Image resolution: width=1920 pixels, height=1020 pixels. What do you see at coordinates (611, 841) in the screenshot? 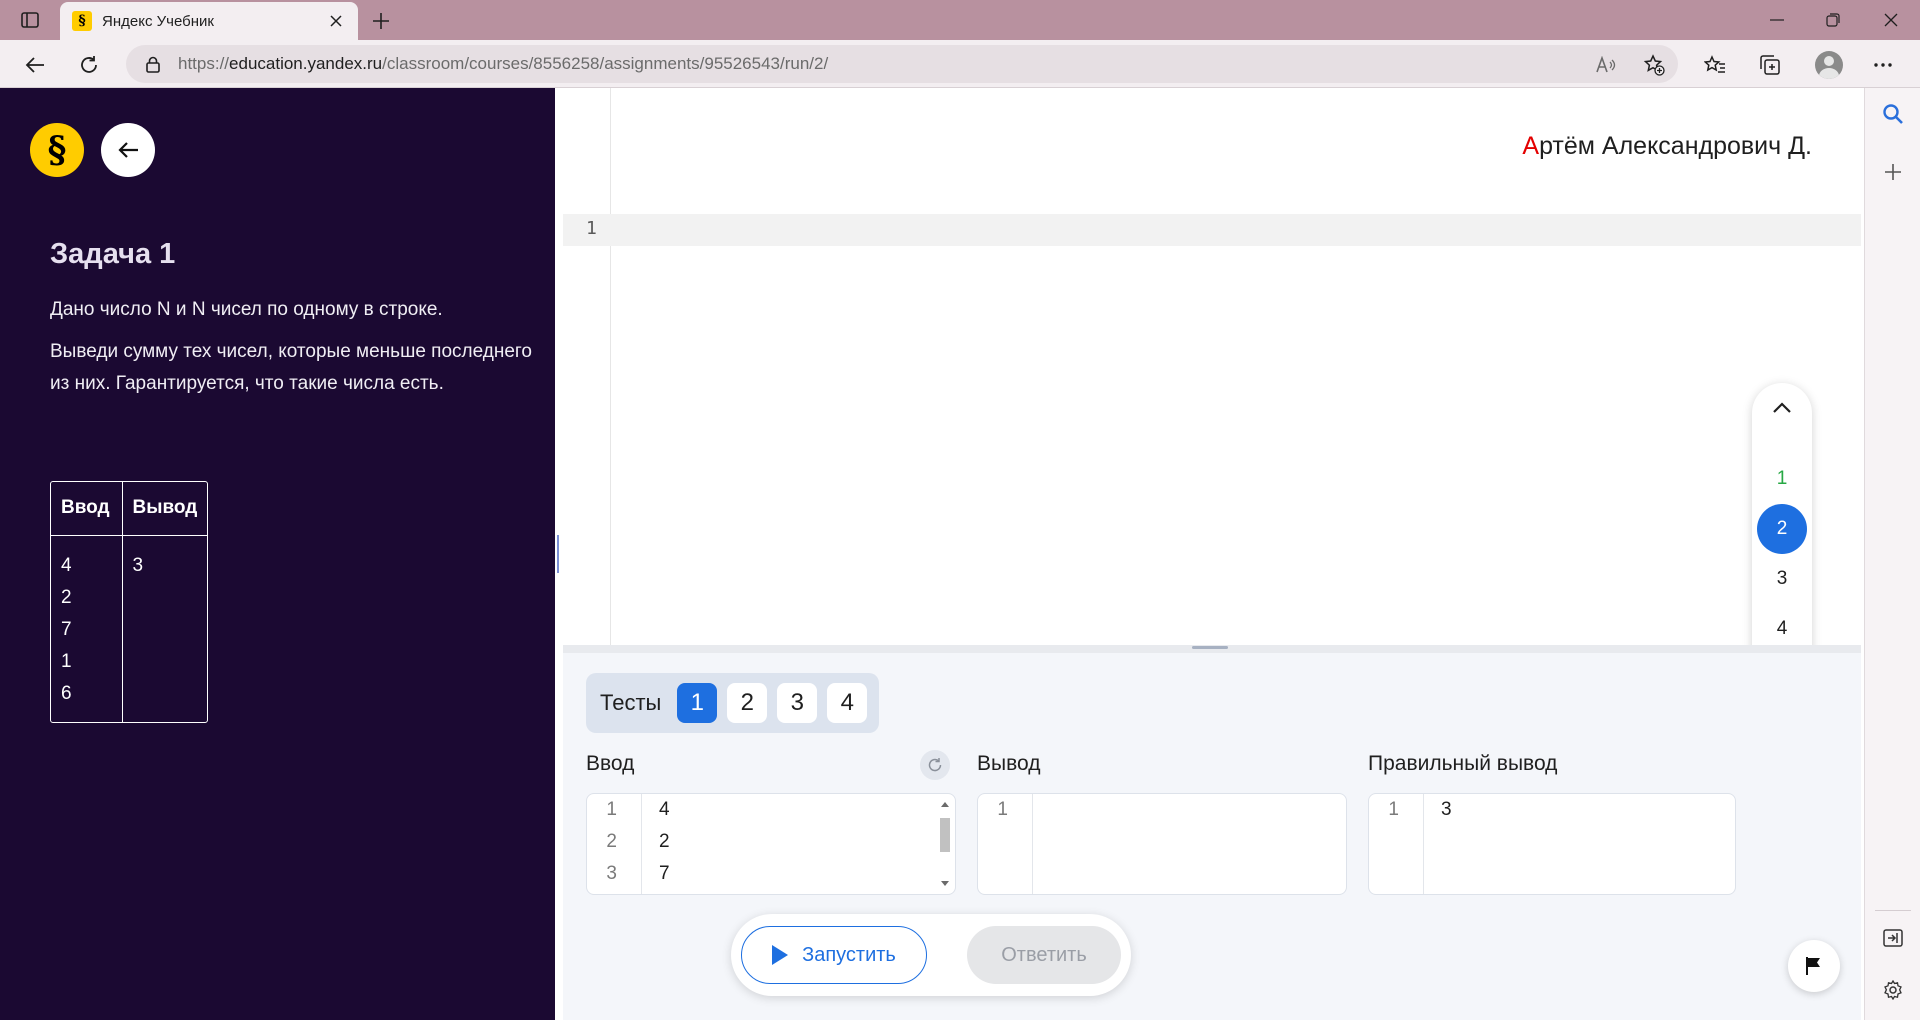
I see `input-line-number: 2` at bounding box center [611, 841].